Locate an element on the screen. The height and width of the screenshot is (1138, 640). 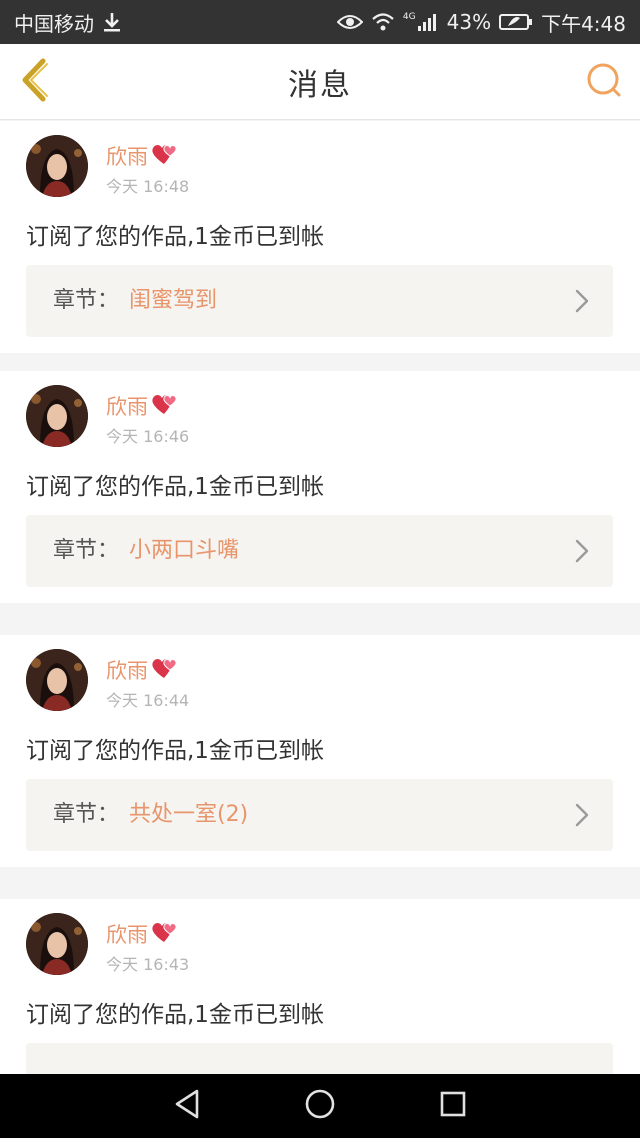
search-icon is located at coordinates (604, 82).